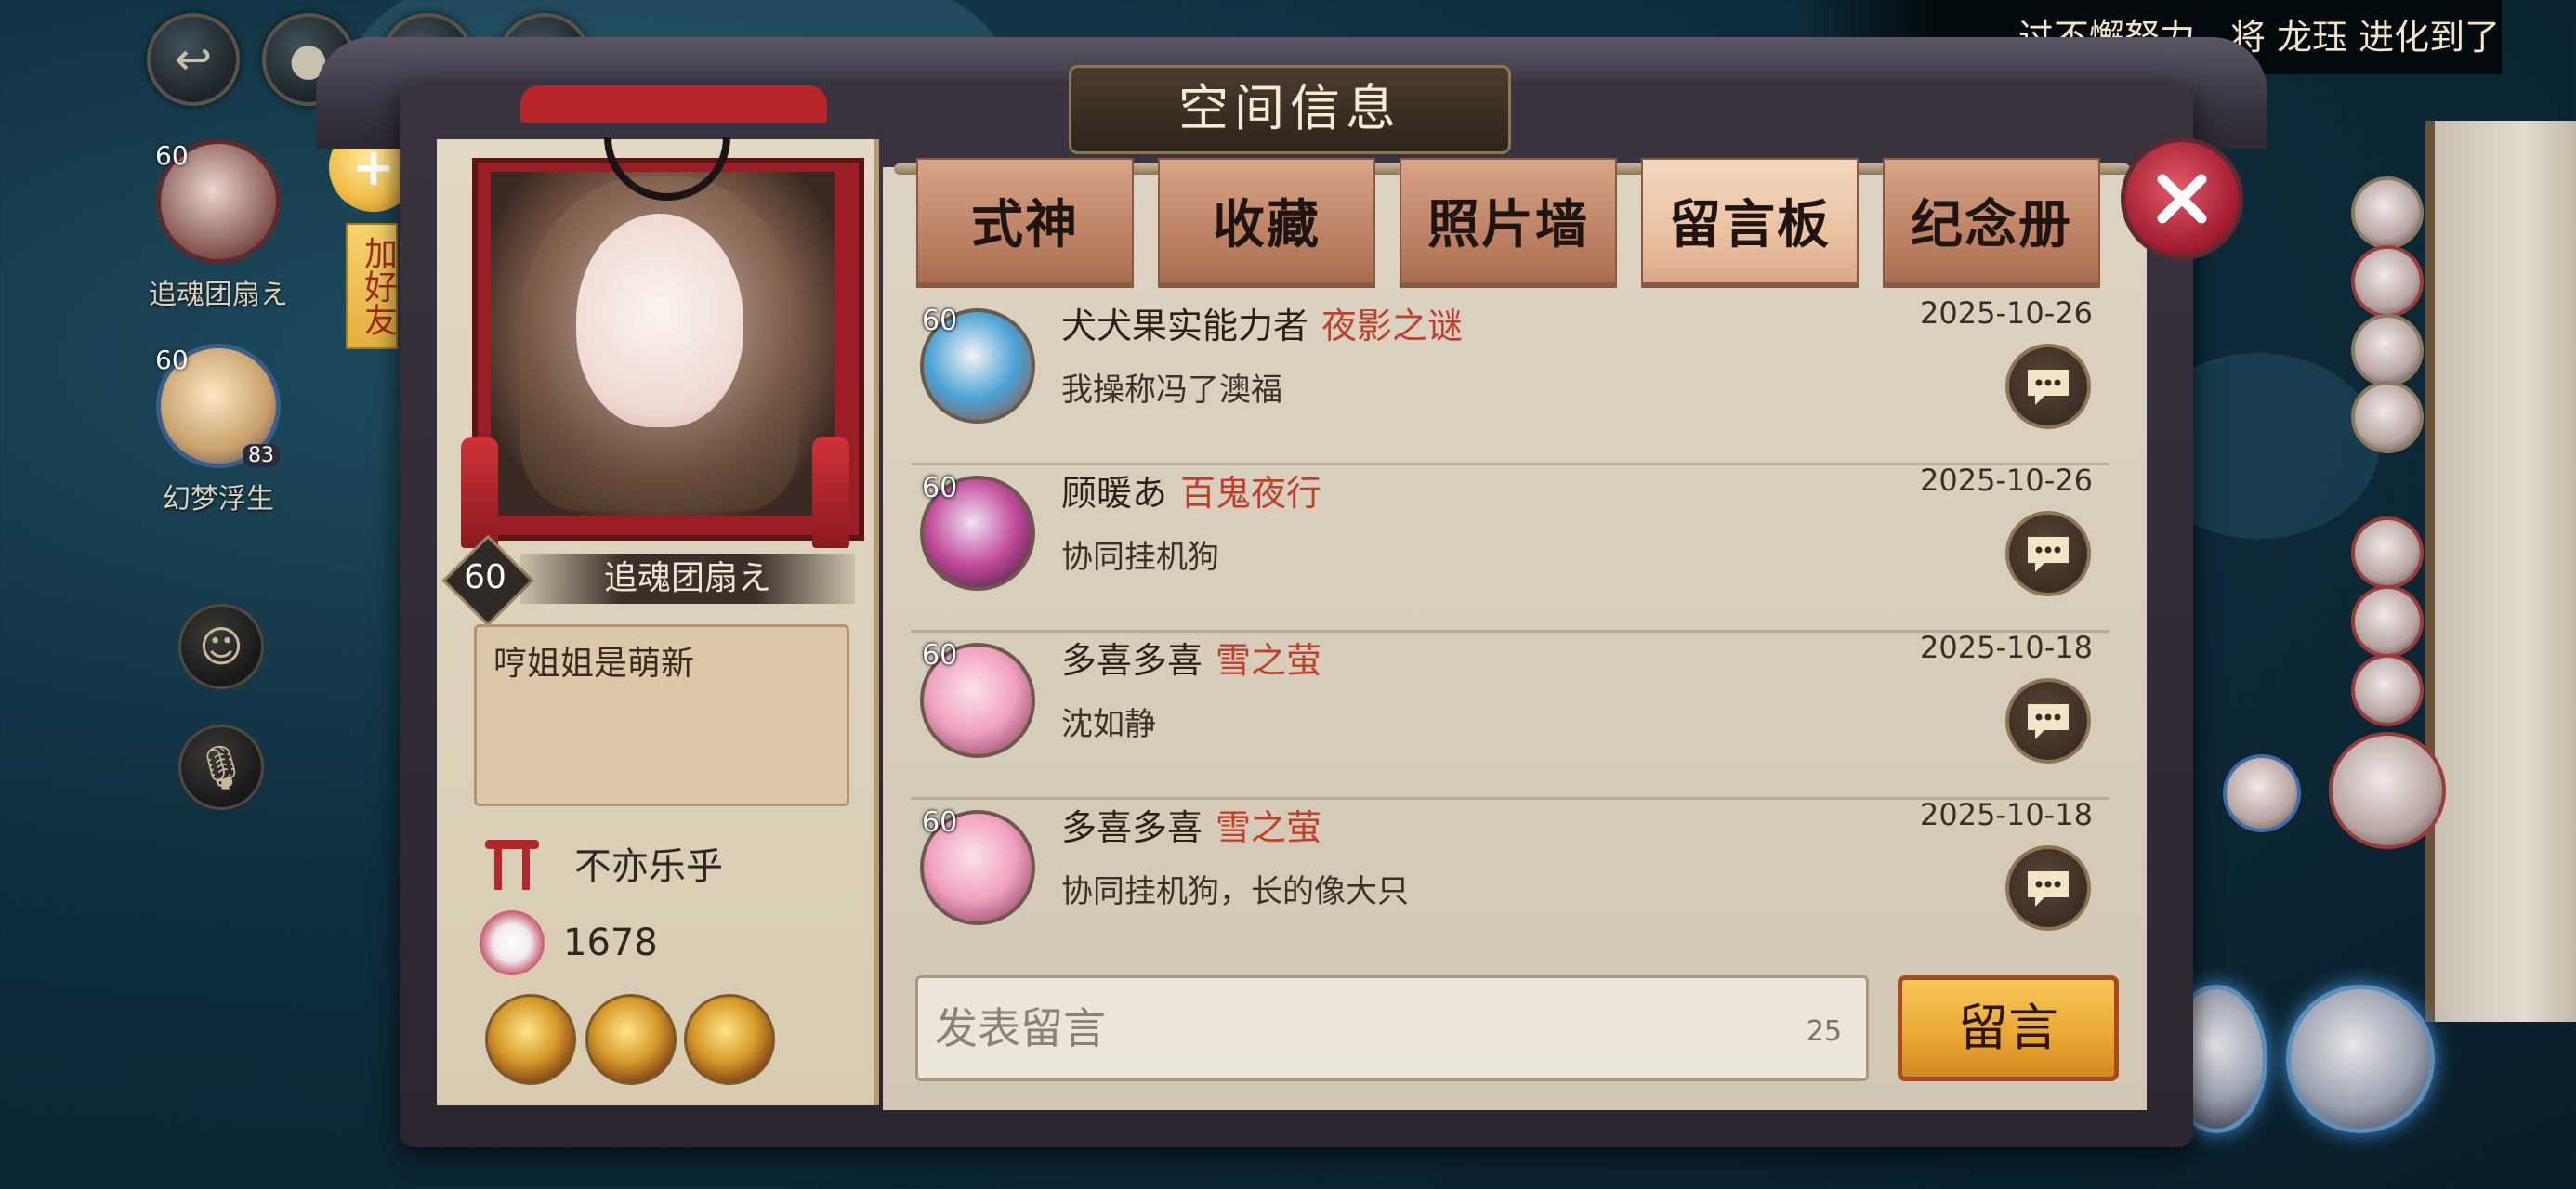 The image size is (2576, 1189). I want to click on flower-row: 1678, so click(569, 942).